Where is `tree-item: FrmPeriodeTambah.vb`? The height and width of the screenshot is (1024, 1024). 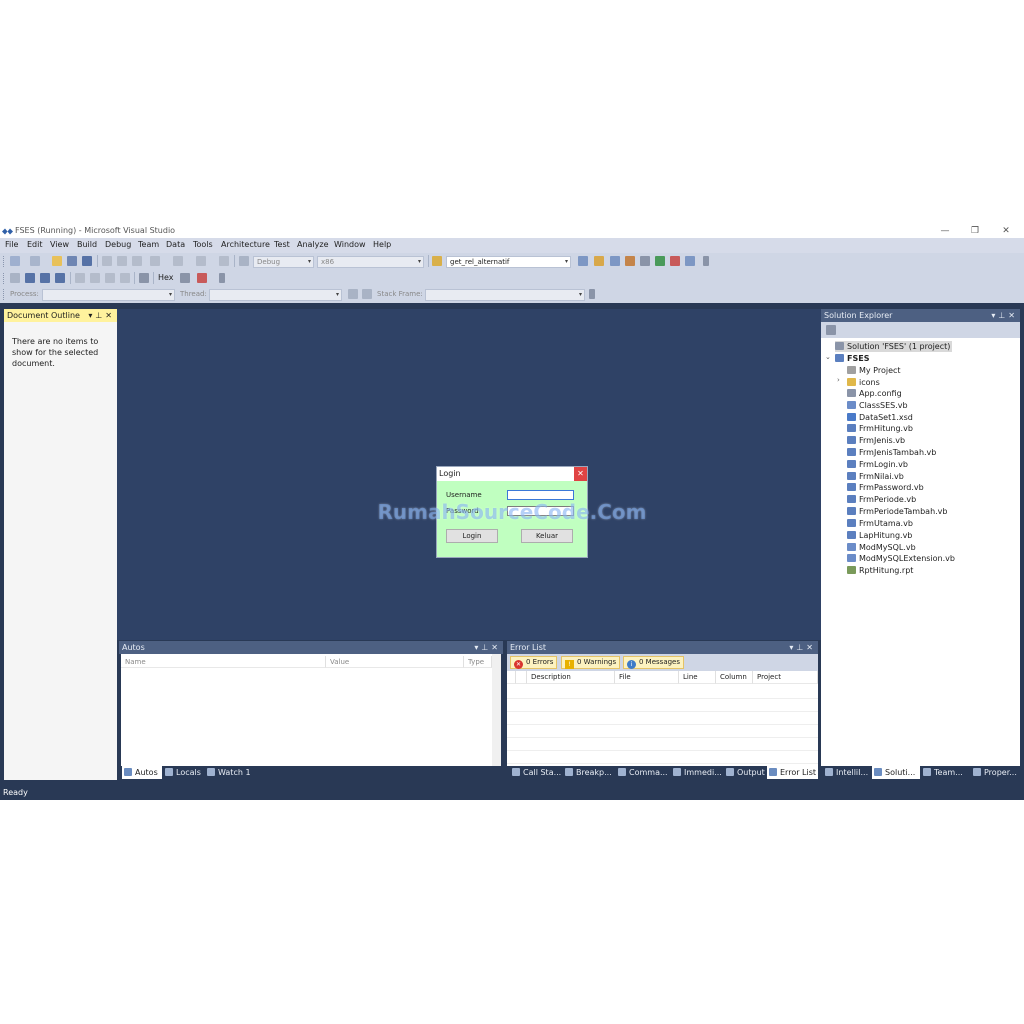 tree-item: FrmPeriodeTambah.vb is located at coordinates (897, 511).